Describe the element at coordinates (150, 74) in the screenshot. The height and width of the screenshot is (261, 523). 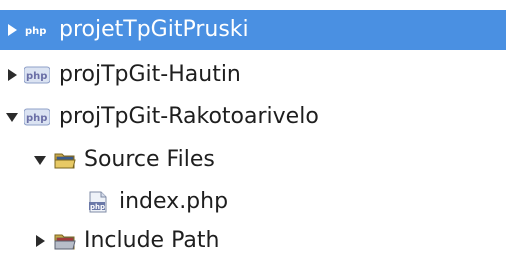
I see `tree-item-label: projTpGit-Hautin` at that location.